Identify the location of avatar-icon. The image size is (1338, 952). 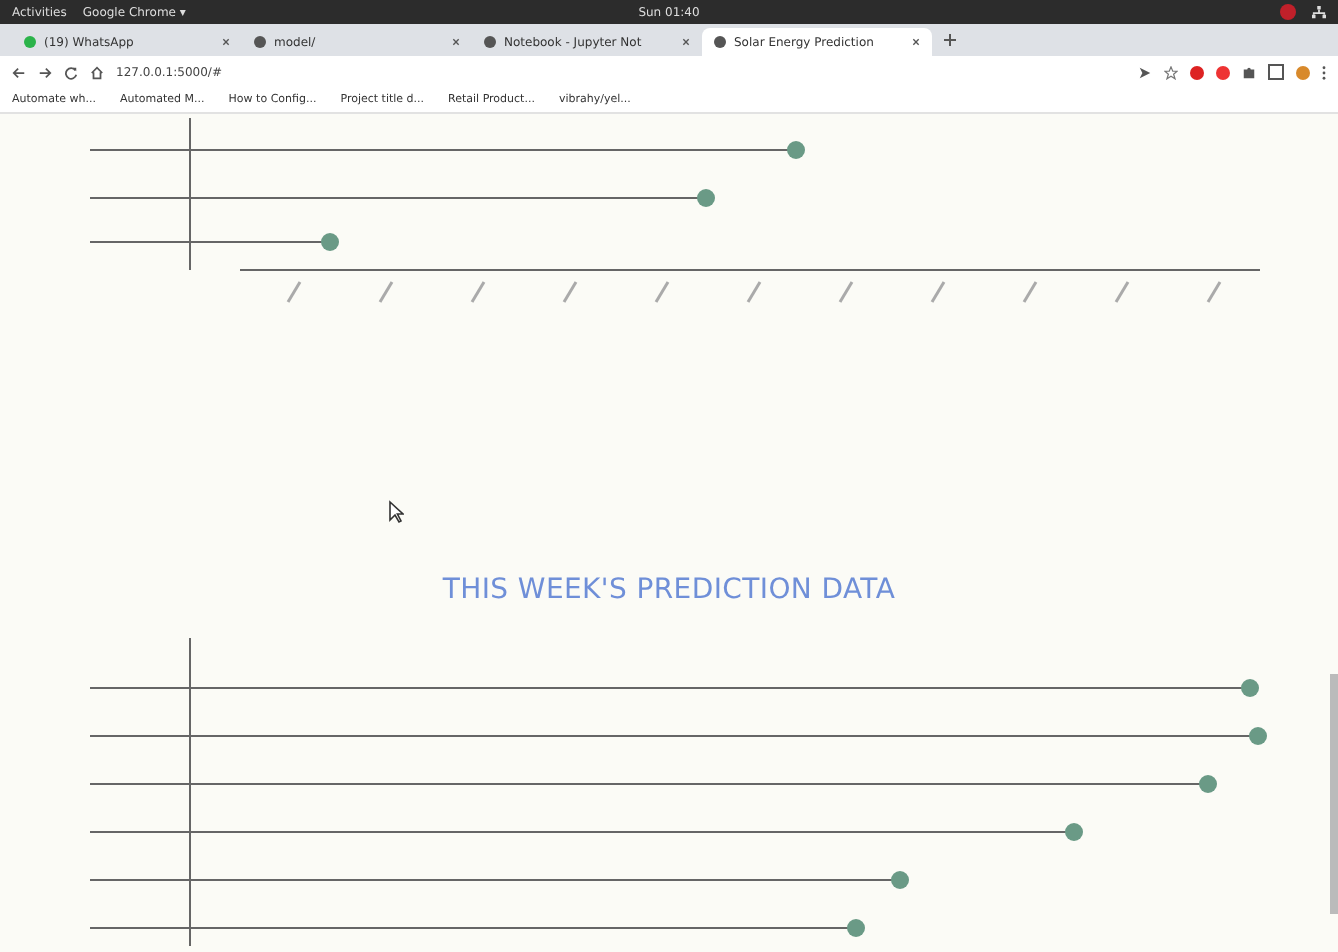
(1303, 72).